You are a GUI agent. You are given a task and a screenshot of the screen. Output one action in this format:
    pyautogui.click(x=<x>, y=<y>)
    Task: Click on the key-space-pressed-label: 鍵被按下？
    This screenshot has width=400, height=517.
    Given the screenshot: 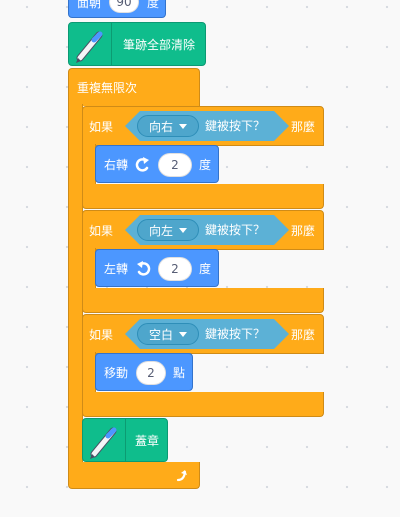 What is the action you would take?
    pyautogui.click(x=235, y=334)
    